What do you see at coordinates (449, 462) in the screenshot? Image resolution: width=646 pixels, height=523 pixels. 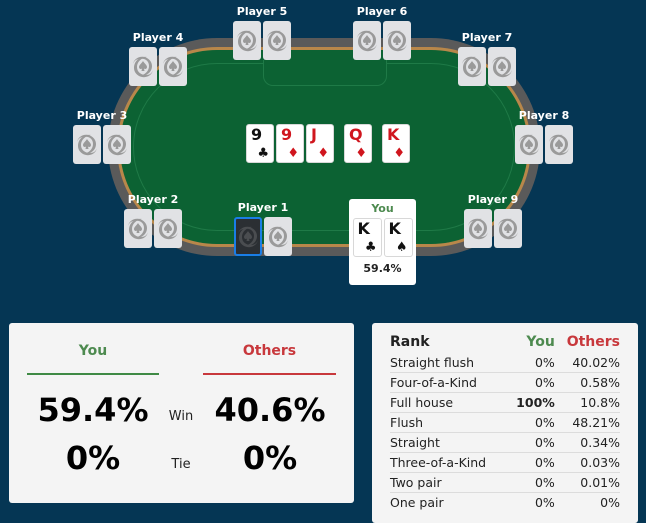 I see `rank-name: Three-of-a-Kind` at bounding box center [449, 462].